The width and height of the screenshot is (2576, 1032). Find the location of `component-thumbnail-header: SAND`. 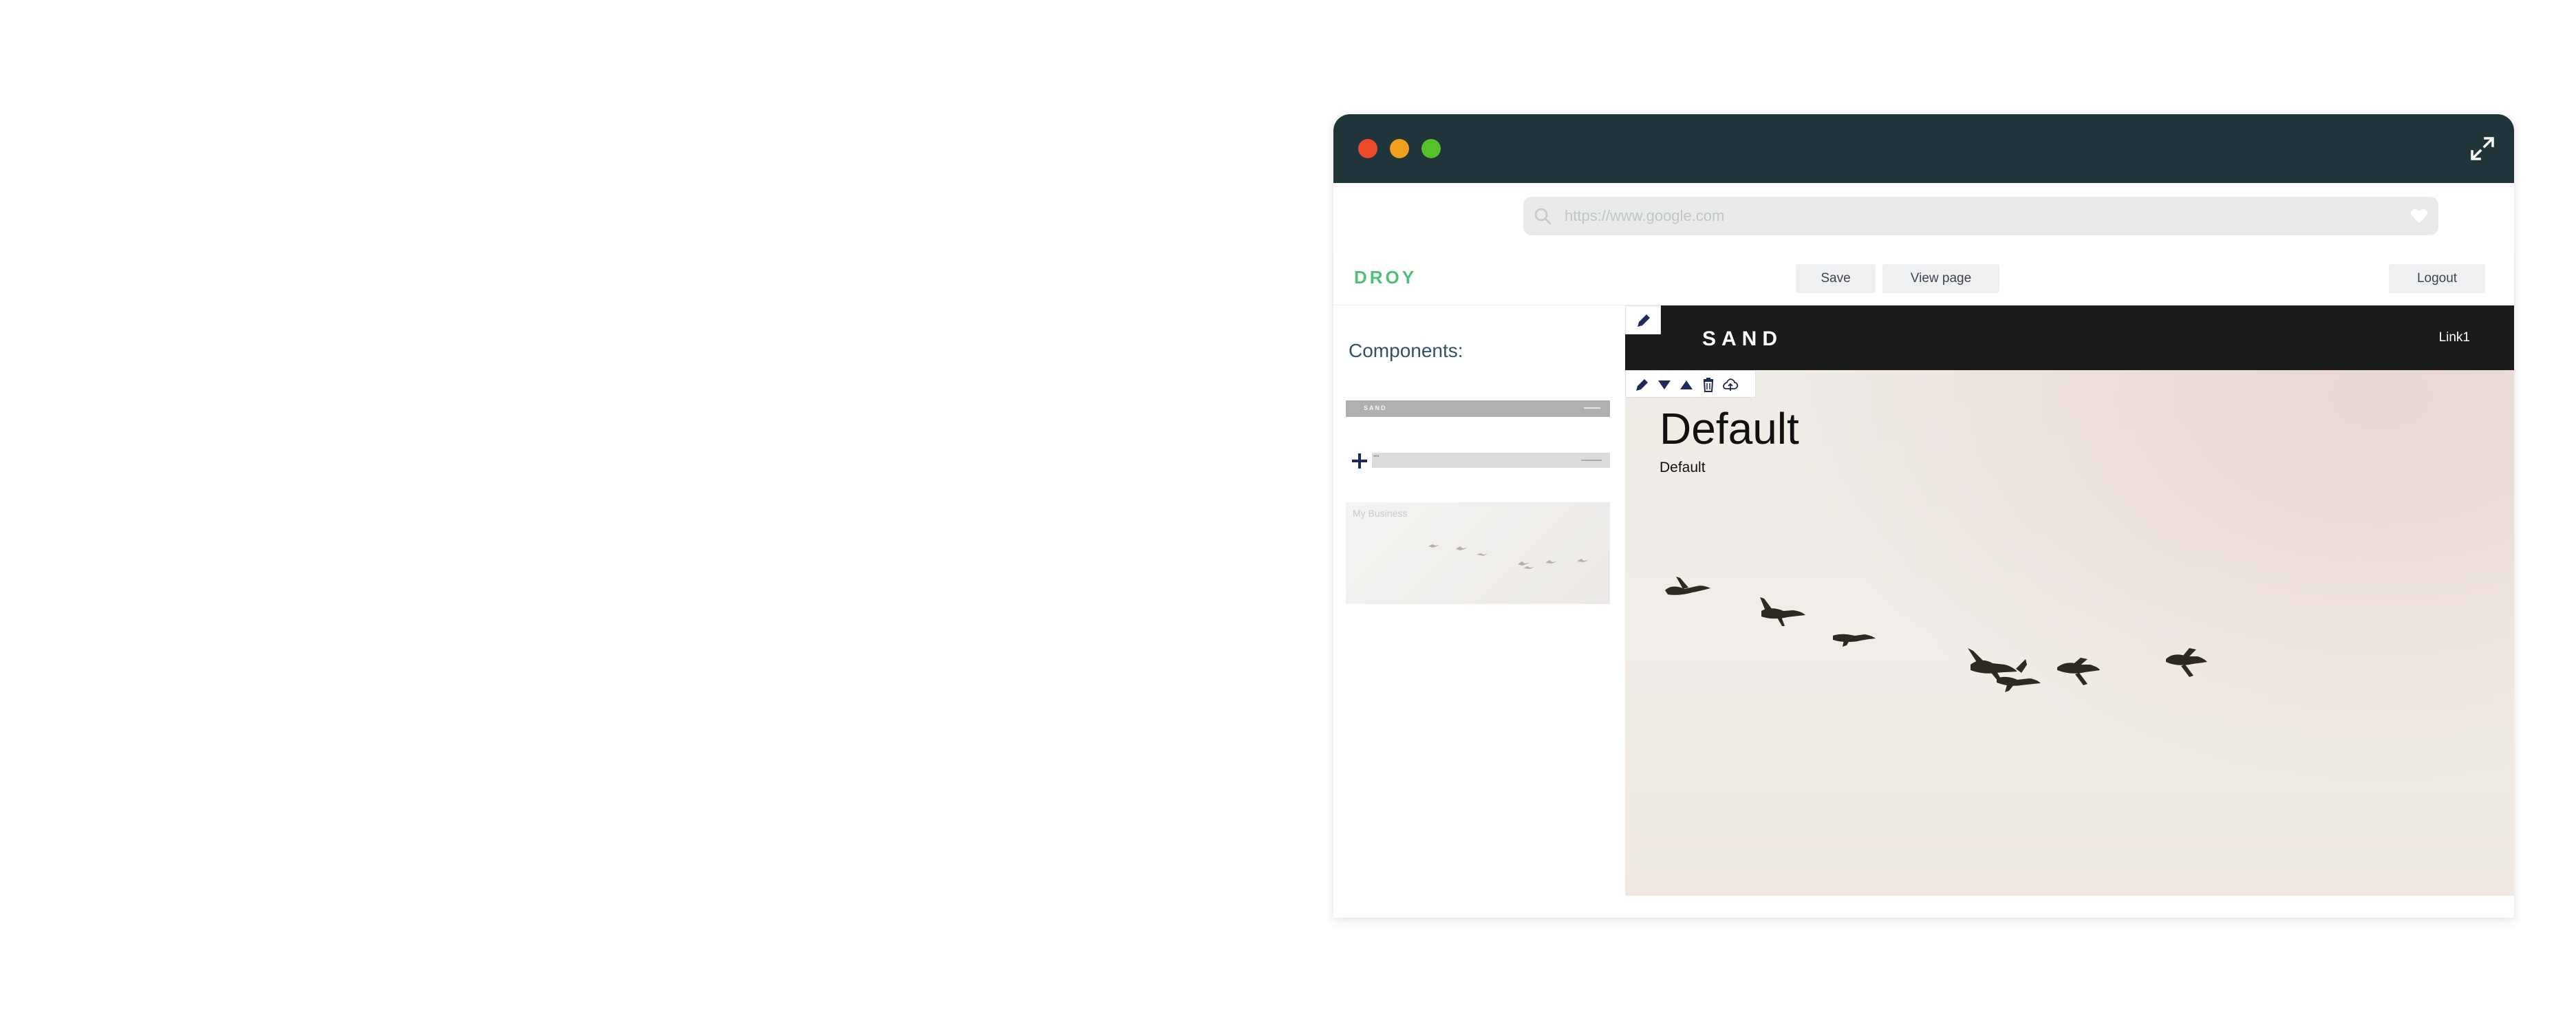

component-thumbnail-header: SAND is located at coordinates (1478, 408).